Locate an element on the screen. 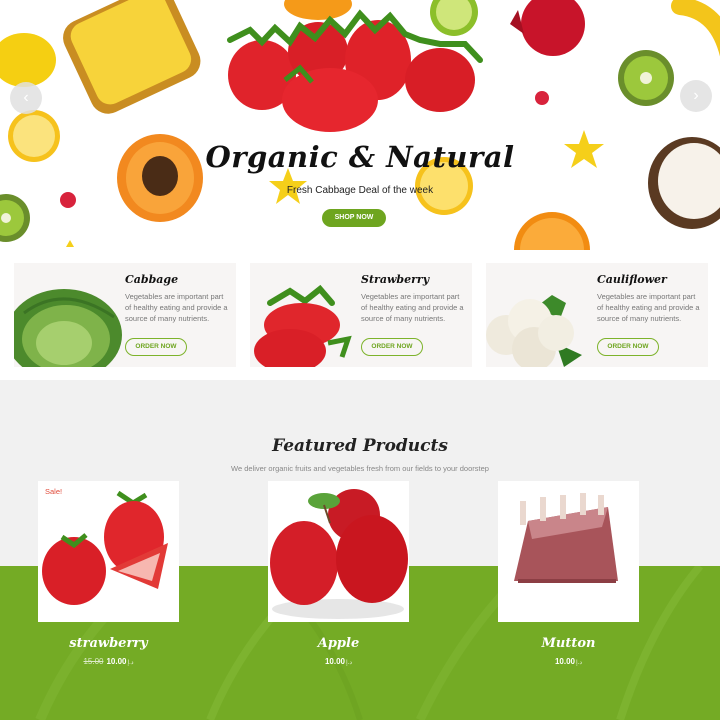 The width and height of the screenshot is (720, 720). hero-subtitle: Fresh Cabbage Deal of the week is located at coordinates (360, 190).